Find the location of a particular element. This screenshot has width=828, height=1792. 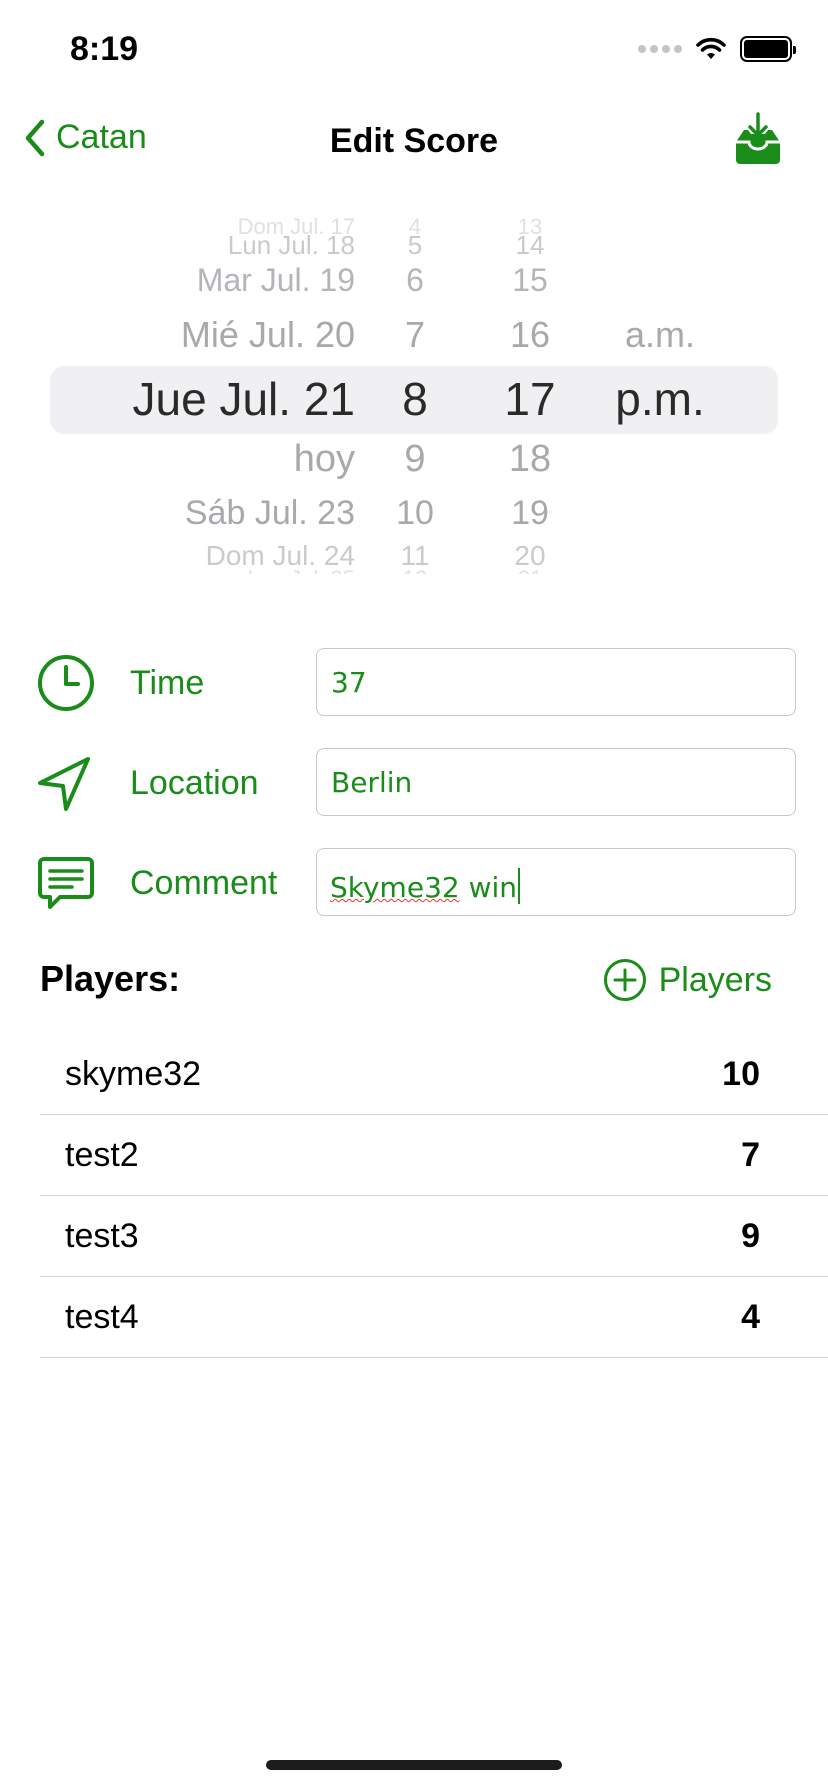

time-row: Time is located at coordinates (414, 683).